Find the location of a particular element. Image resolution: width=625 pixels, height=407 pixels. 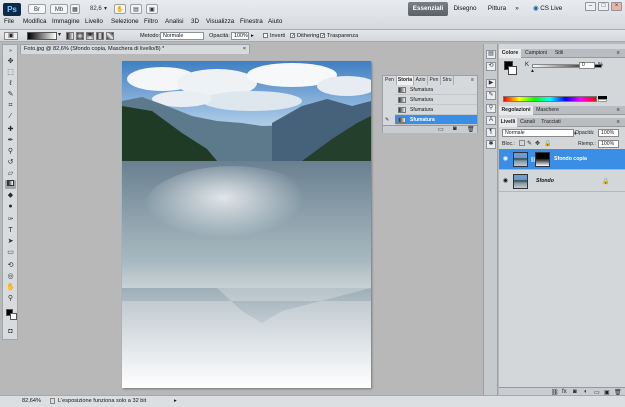

brush-panel-icon: ✎ is located at coordinates (491, 95).